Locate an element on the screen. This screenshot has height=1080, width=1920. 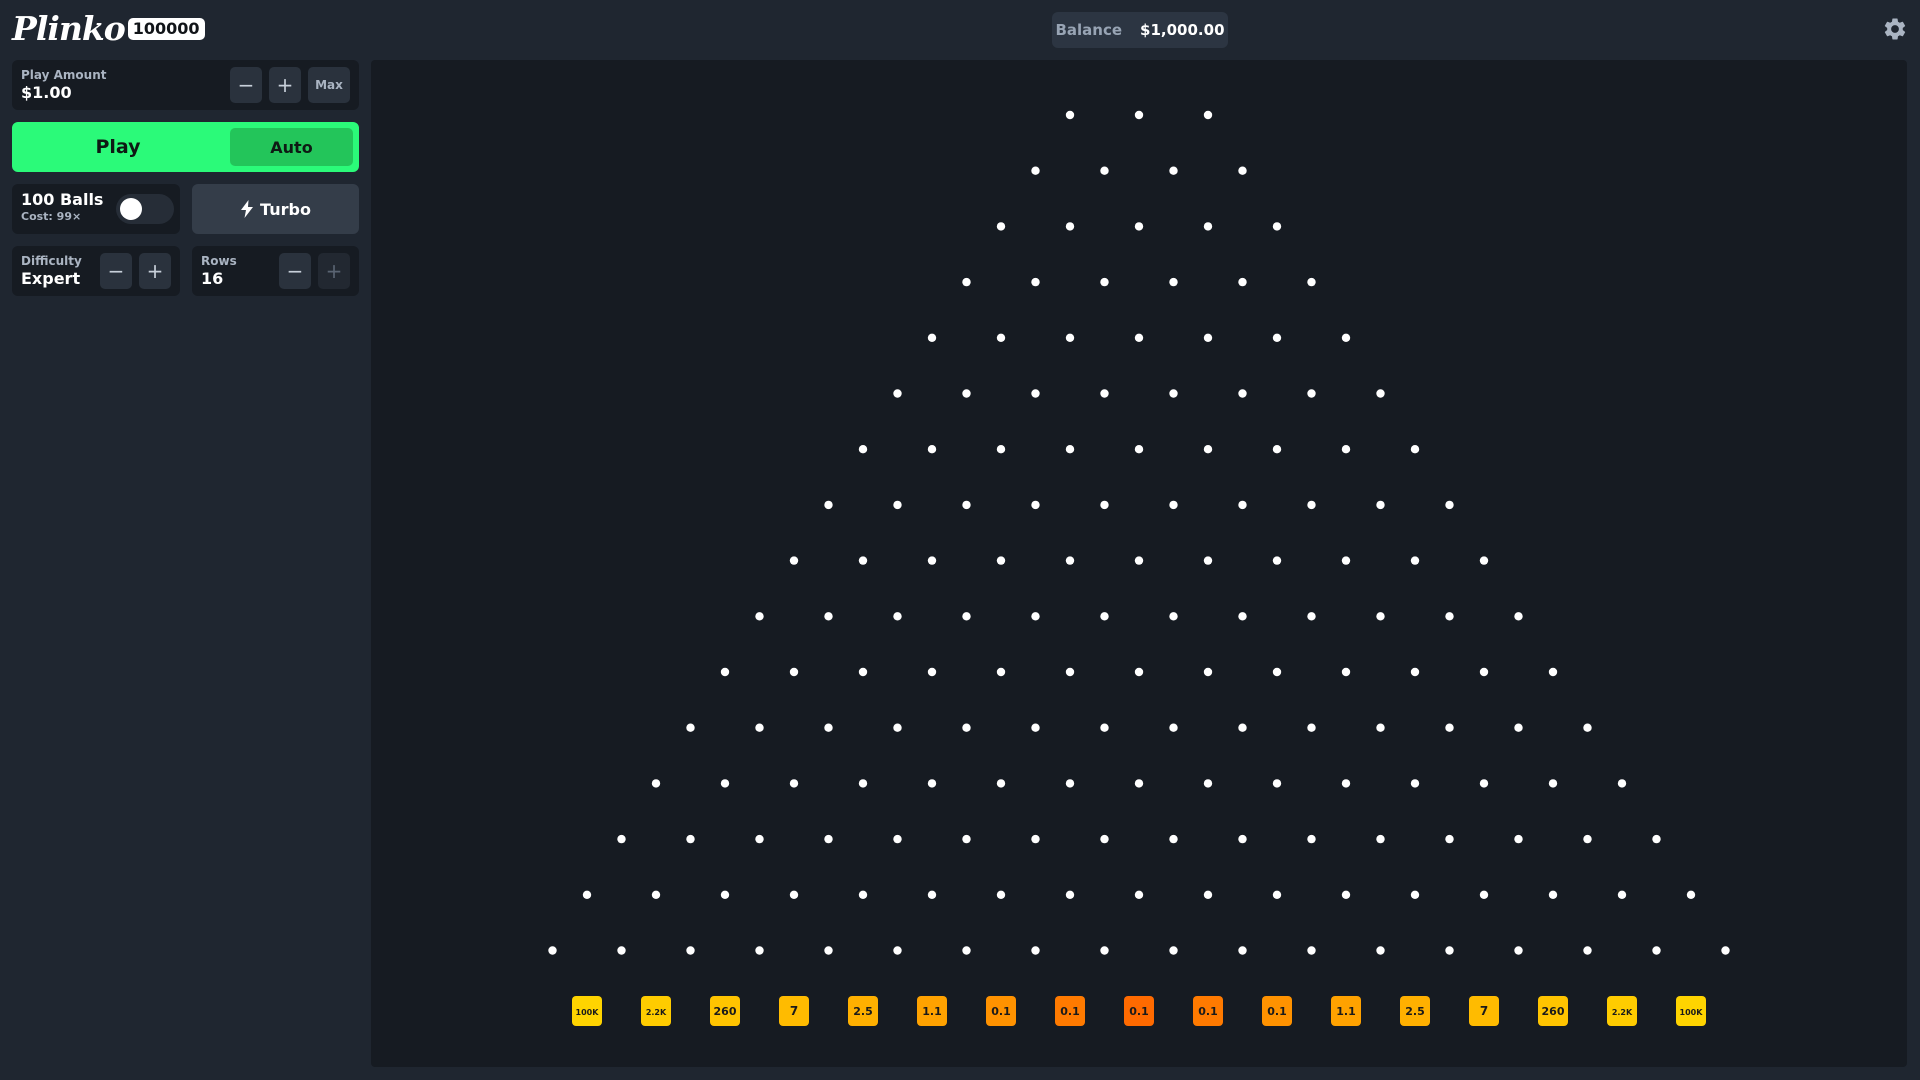
multiplier-slot: 2.5 is located at coordinates (1415, 1011).